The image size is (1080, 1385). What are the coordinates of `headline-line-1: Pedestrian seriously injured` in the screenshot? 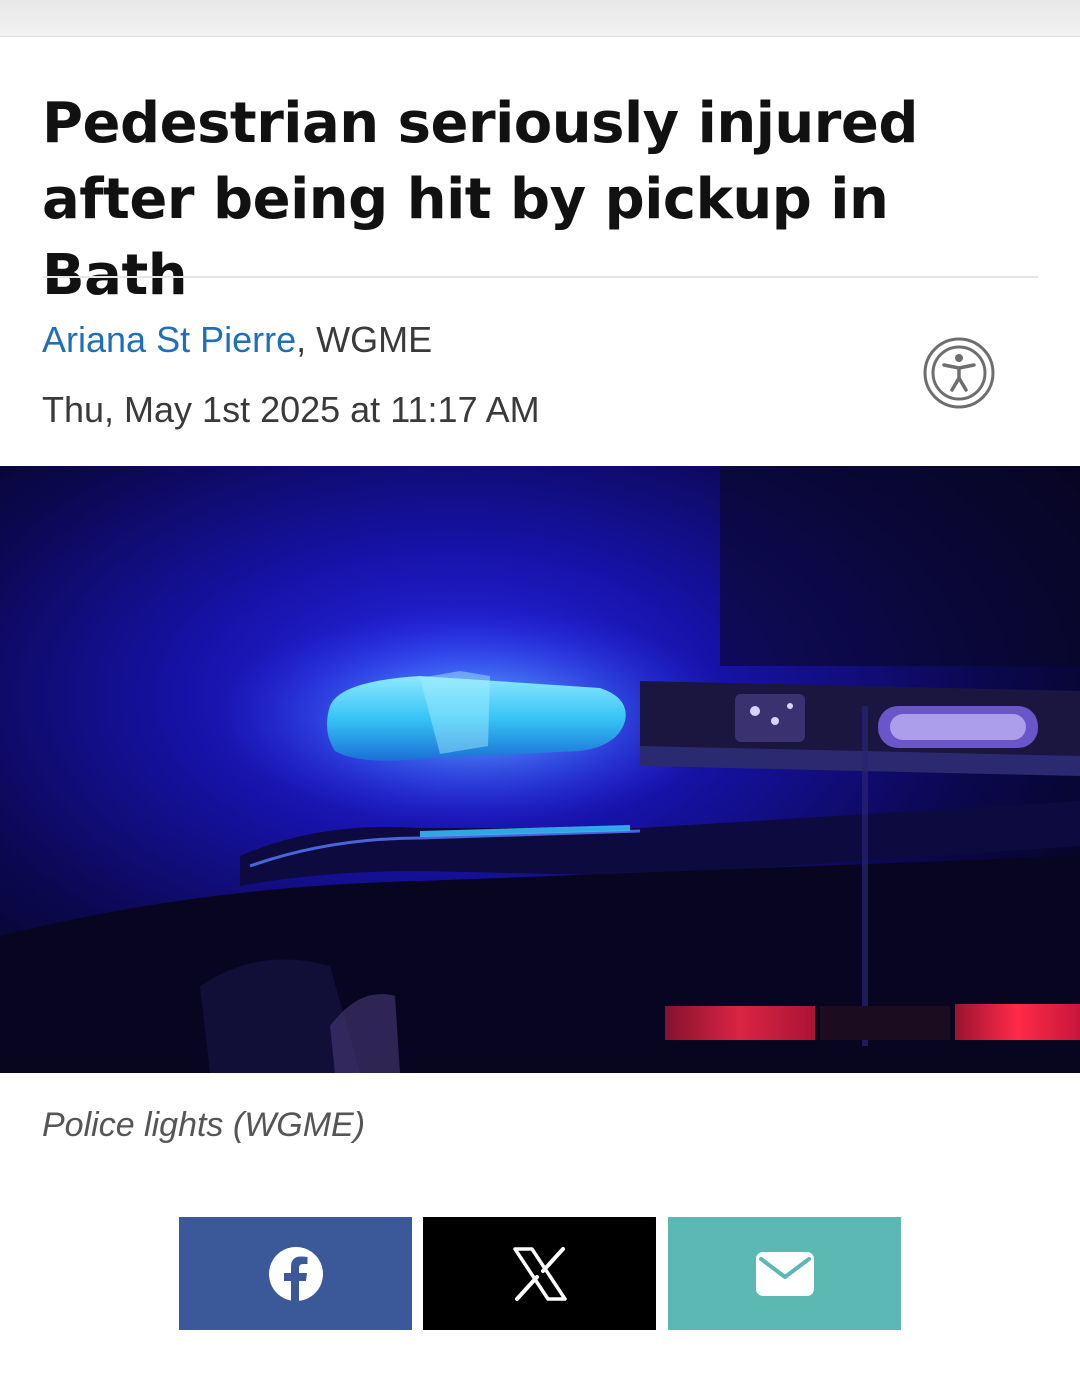 It's located at (480, 123).